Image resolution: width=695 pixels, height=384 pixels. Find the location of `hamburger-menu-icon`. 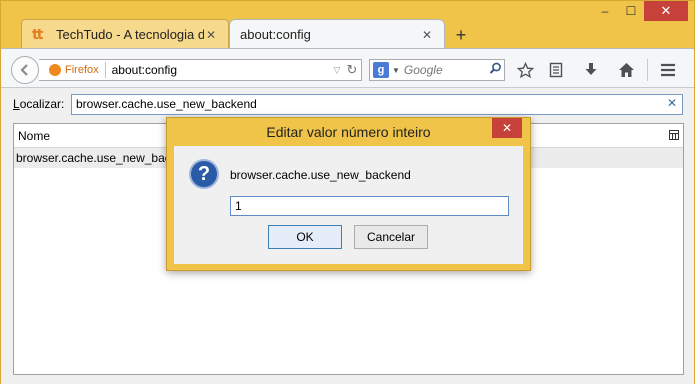

hamburger-menu-icon is located at coordinates (668, 70).